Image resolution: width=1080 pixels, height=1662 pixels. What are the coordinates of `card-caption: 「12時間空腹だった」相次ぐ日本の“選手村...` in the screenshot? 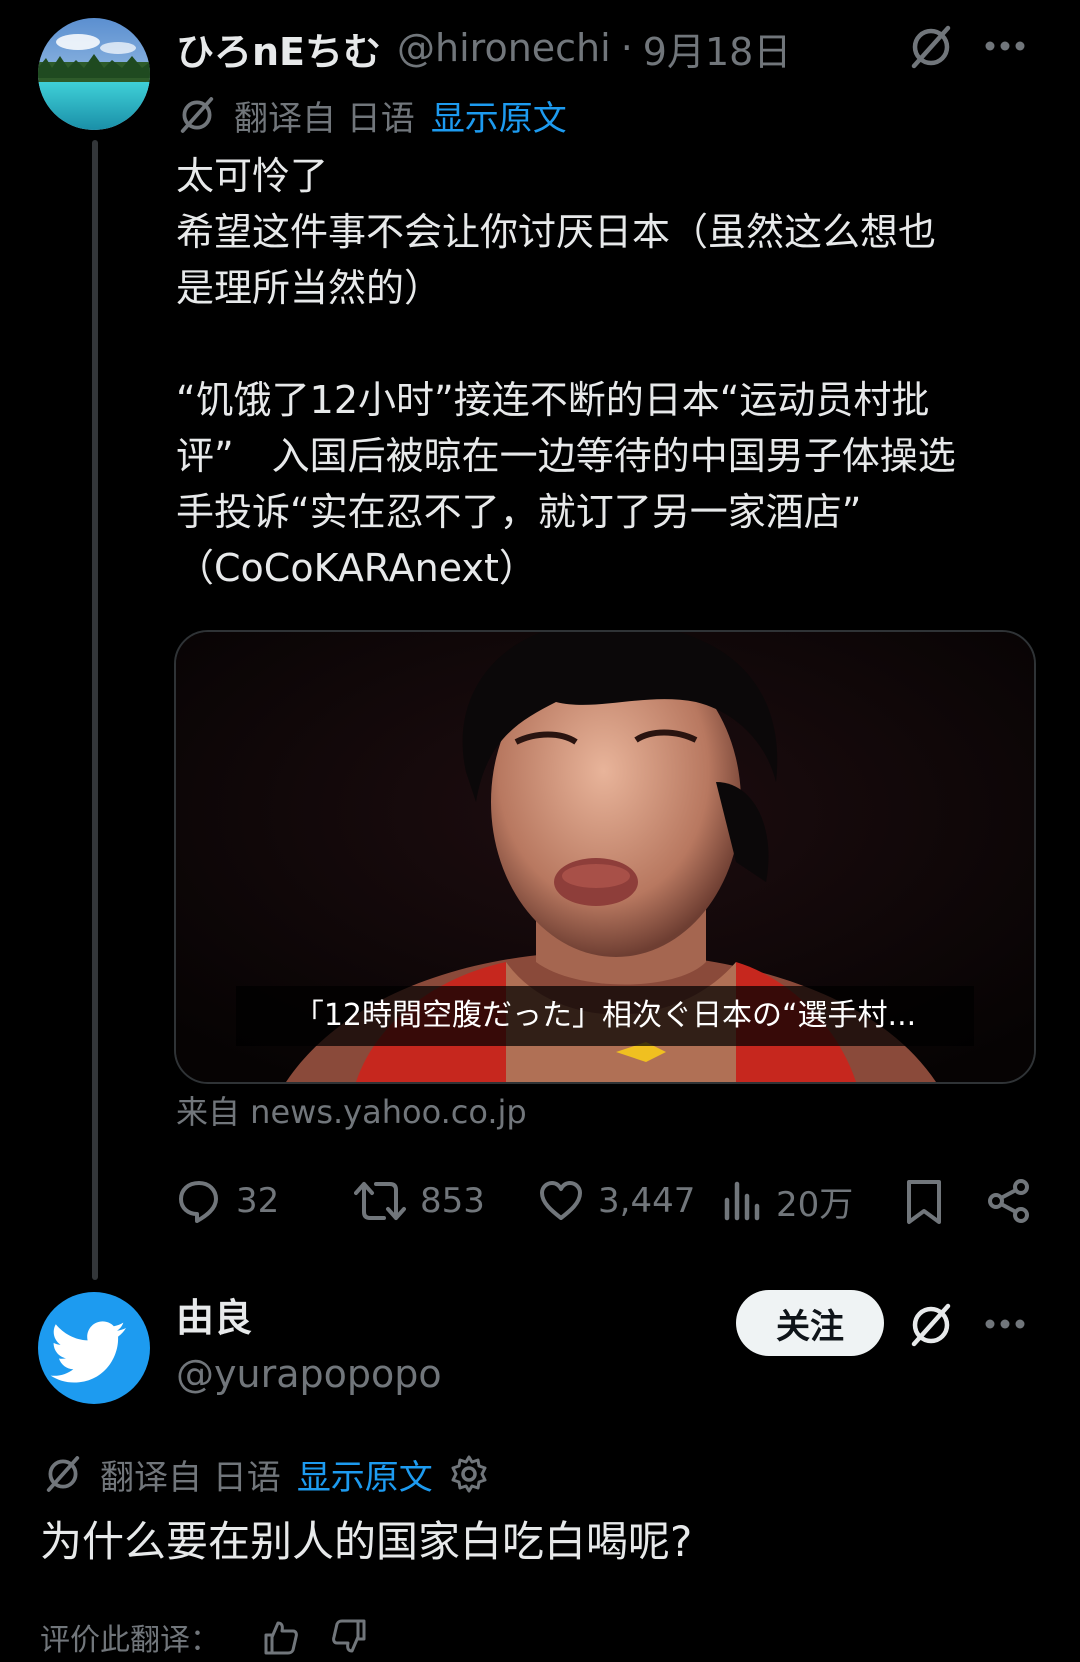 It's located at (605, 1016).